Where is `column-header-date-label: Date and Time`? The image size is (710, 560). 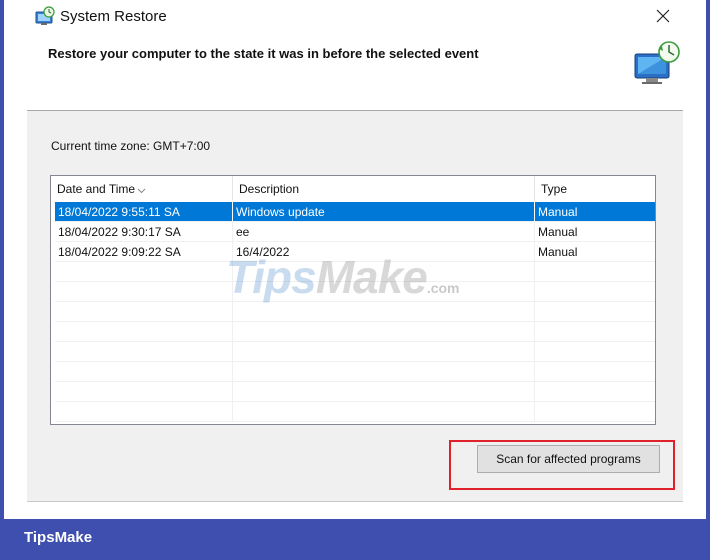 column-header-date-label: Date and Time is located at coordinates (96, 189).